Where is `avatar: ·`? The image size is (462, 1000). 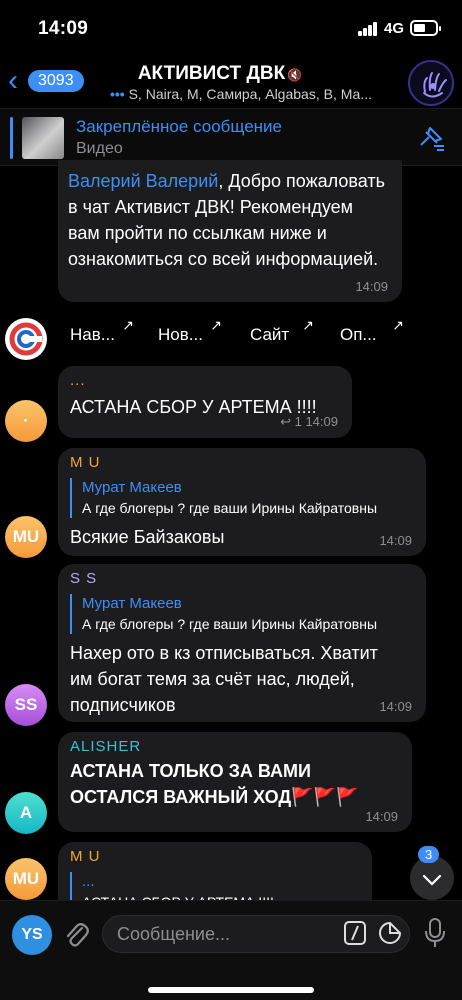
avatar: · is located at coordinates (26, 421).